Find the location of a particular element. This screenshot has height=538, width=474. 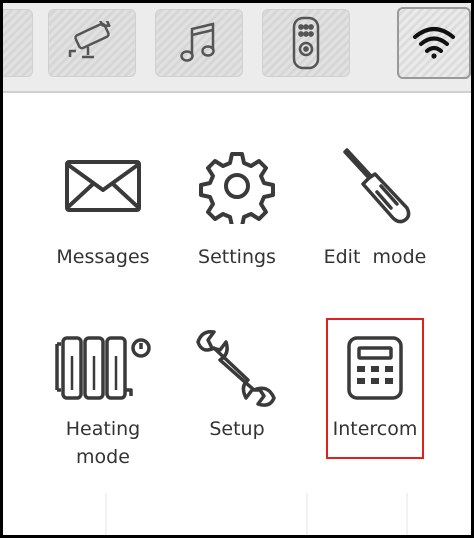

tile-edit-mode: Edit mode is located at coordinates (375, 206).